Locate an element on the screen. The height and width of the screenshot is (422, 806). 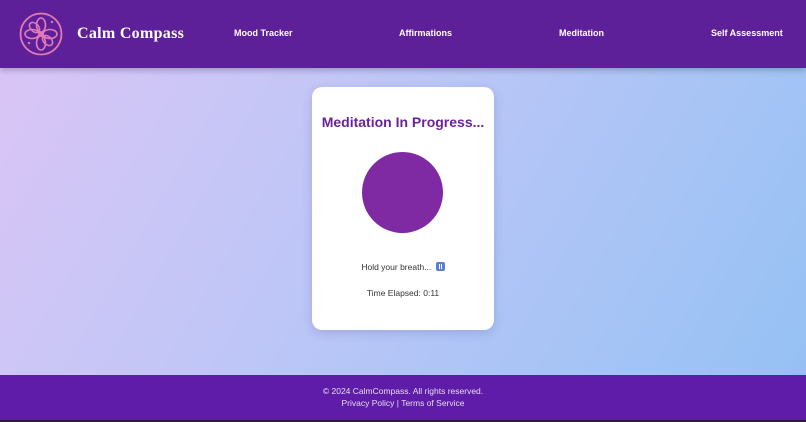
nav-self-assessment: Self Assessment is located at coordinates (747, 33).